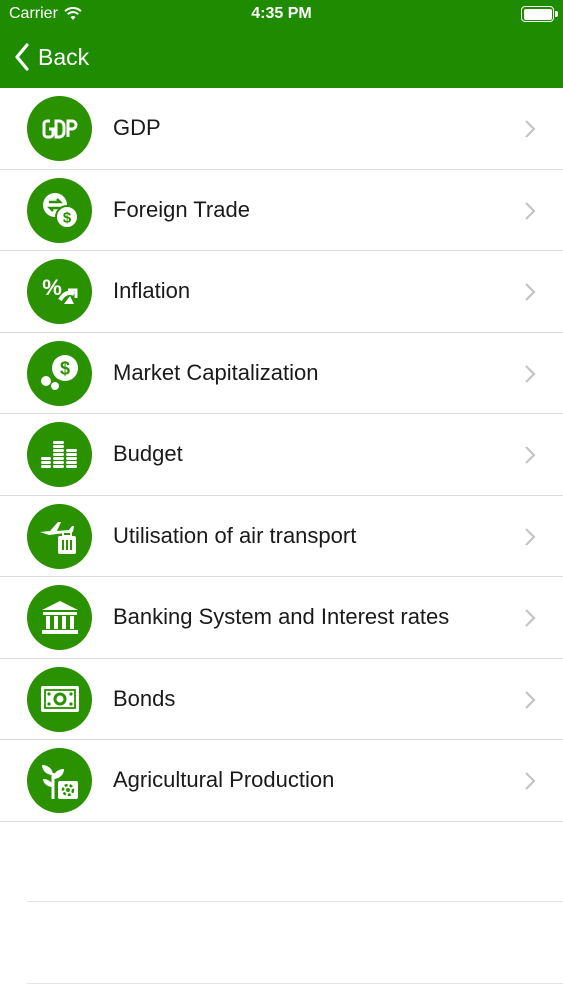  I want to click on chevron-left-icon, so click(22, 57).